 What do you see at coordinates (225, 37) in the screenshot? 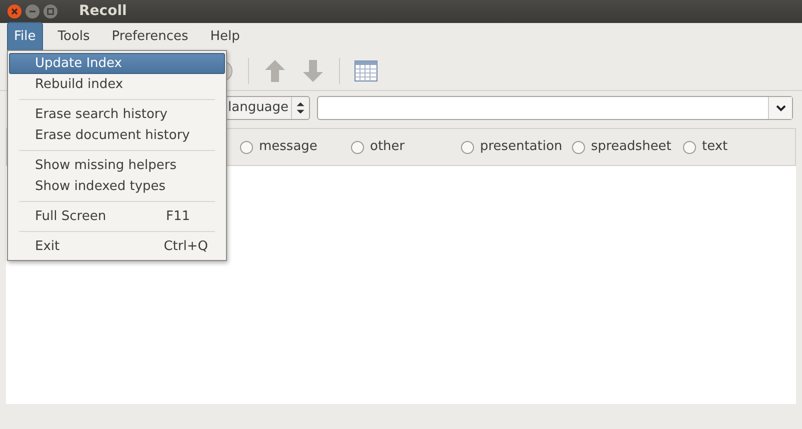
I see `menu-item: Help` at bounding box center [225, 37].